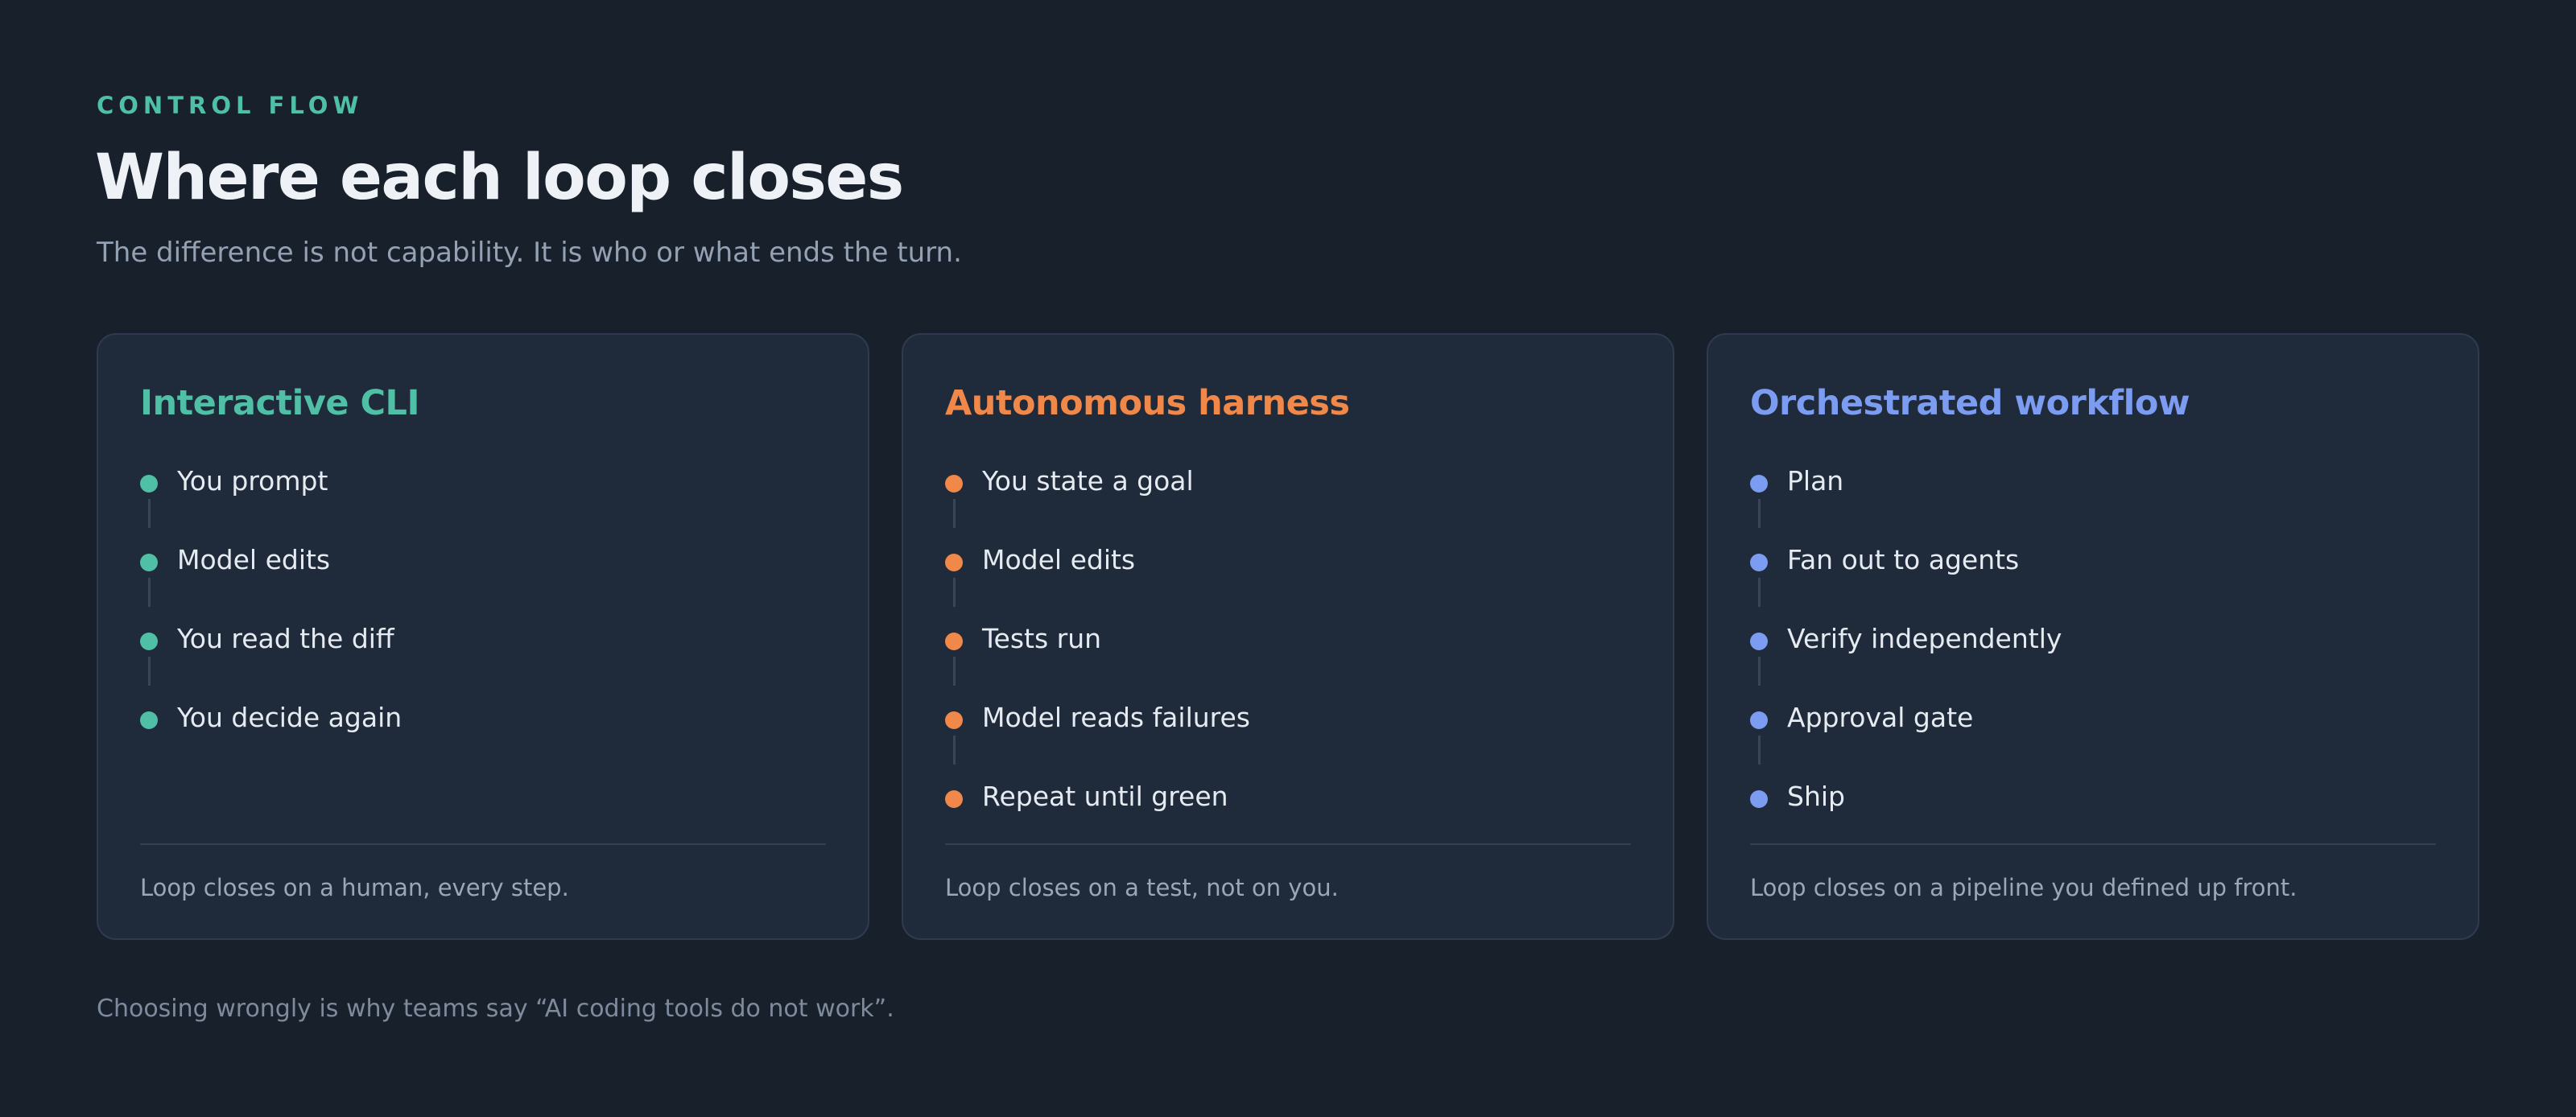 The height and width of the screenshot is (1117, 2576). I want to click on card-title: Autonomous harness, so click(1147, 403).